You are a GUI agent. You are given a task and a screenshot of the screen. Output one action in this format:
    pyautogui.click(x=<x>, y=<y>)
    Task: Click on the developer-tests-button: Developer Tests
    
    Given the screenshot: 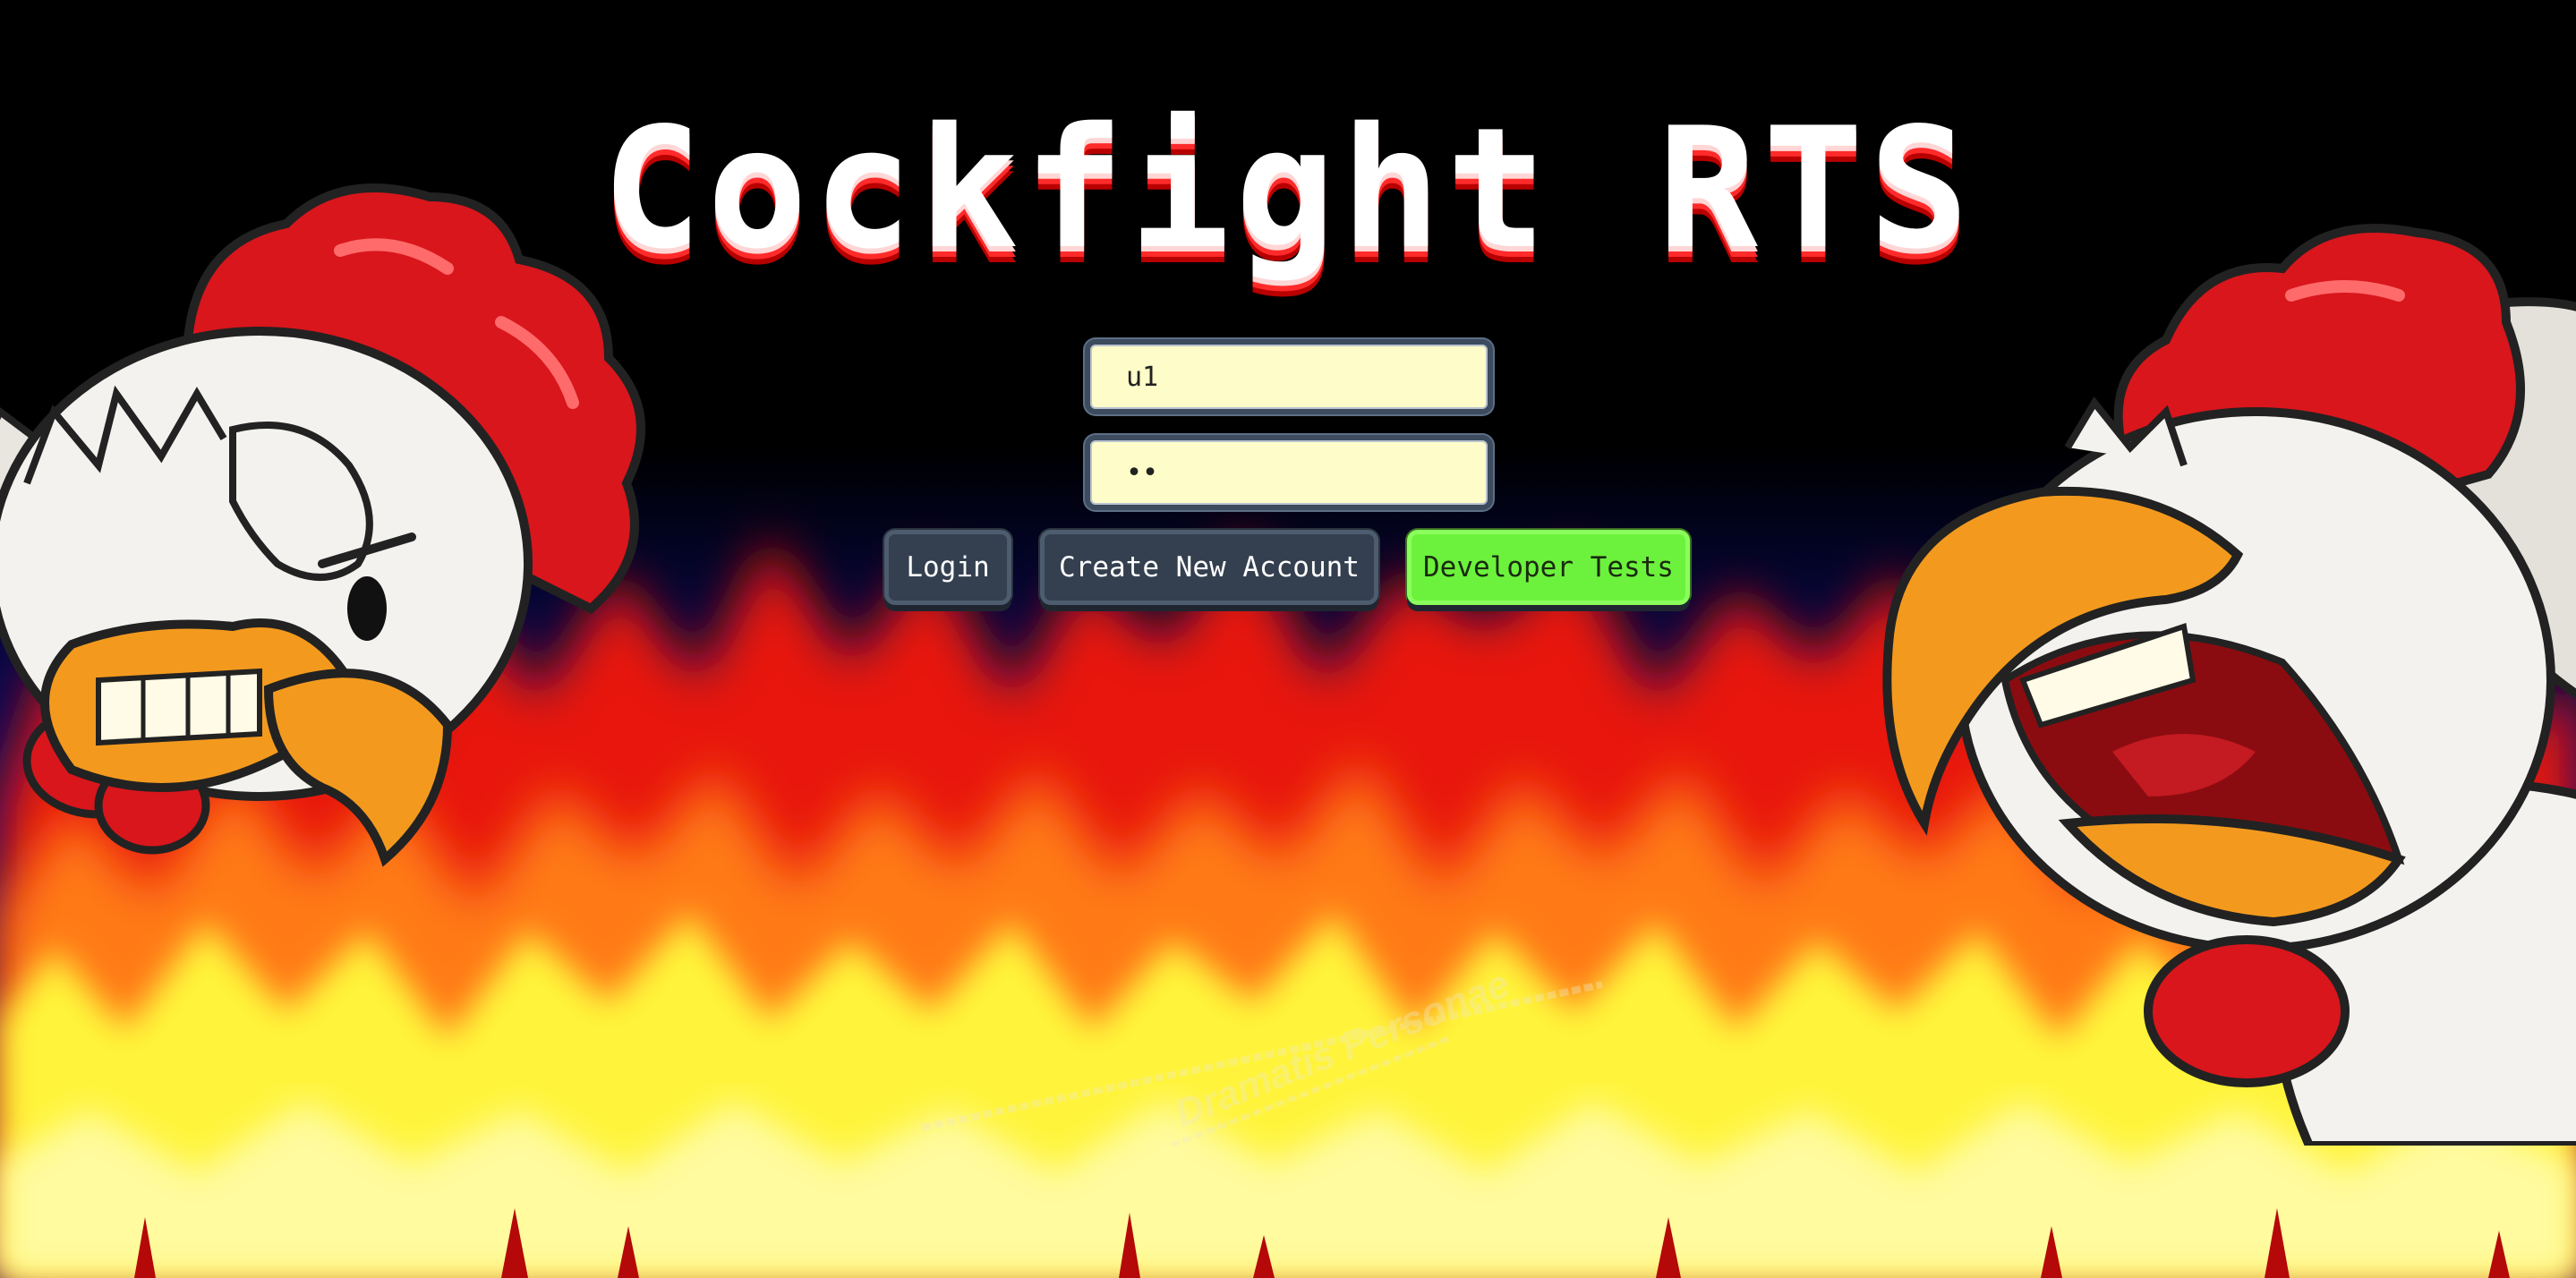 What is the action you would take?
    pyautogui.click(x=1548, y=567)
    